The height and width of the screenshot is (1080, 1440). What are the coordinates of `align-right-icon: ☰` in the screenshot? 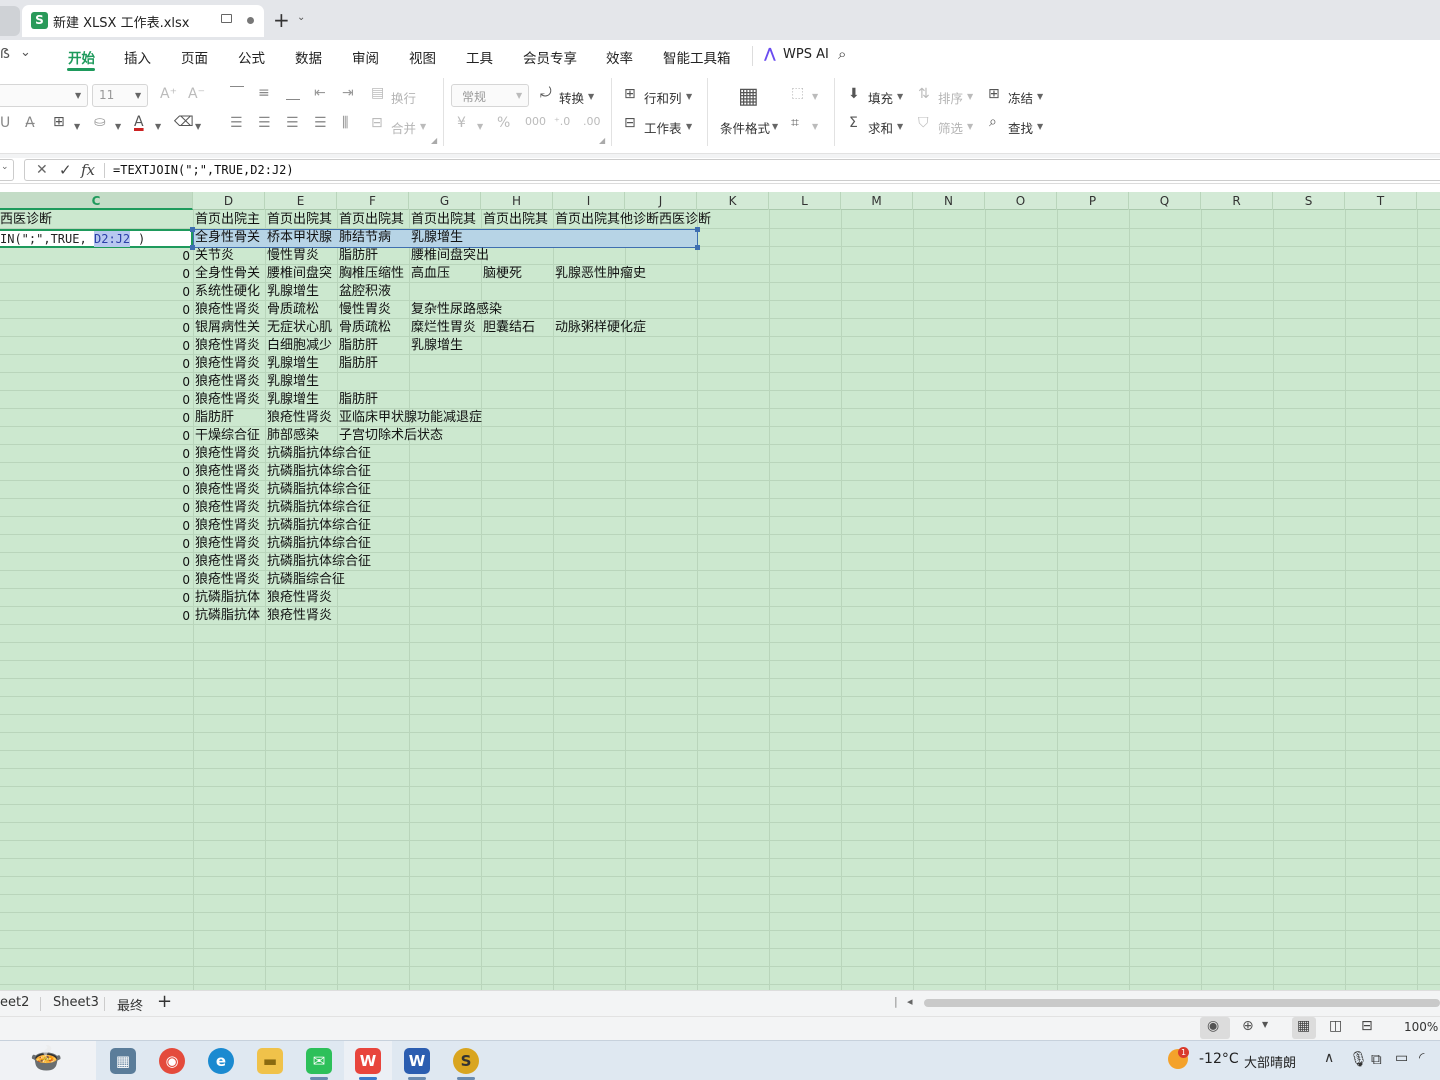 It's located at (292, 123).